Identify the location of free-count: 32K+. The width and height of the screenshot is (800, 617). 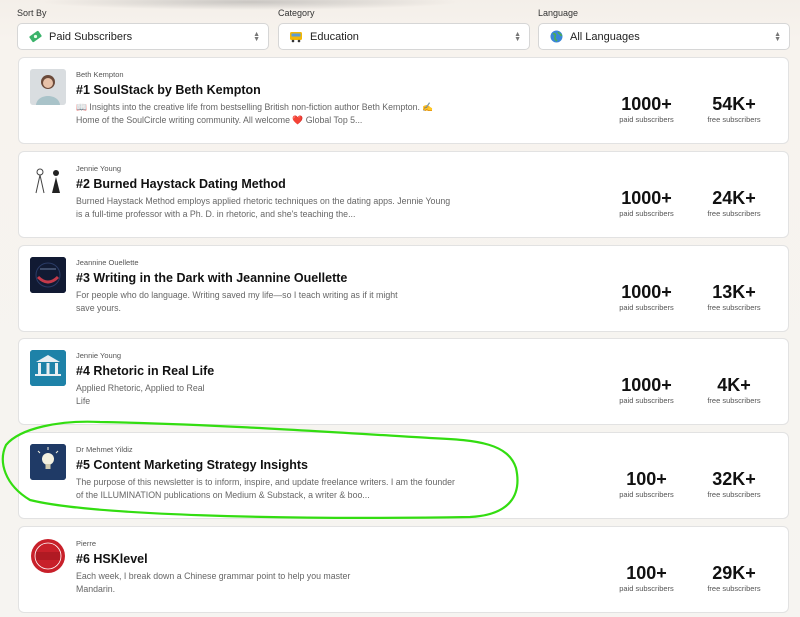
(734, 479).